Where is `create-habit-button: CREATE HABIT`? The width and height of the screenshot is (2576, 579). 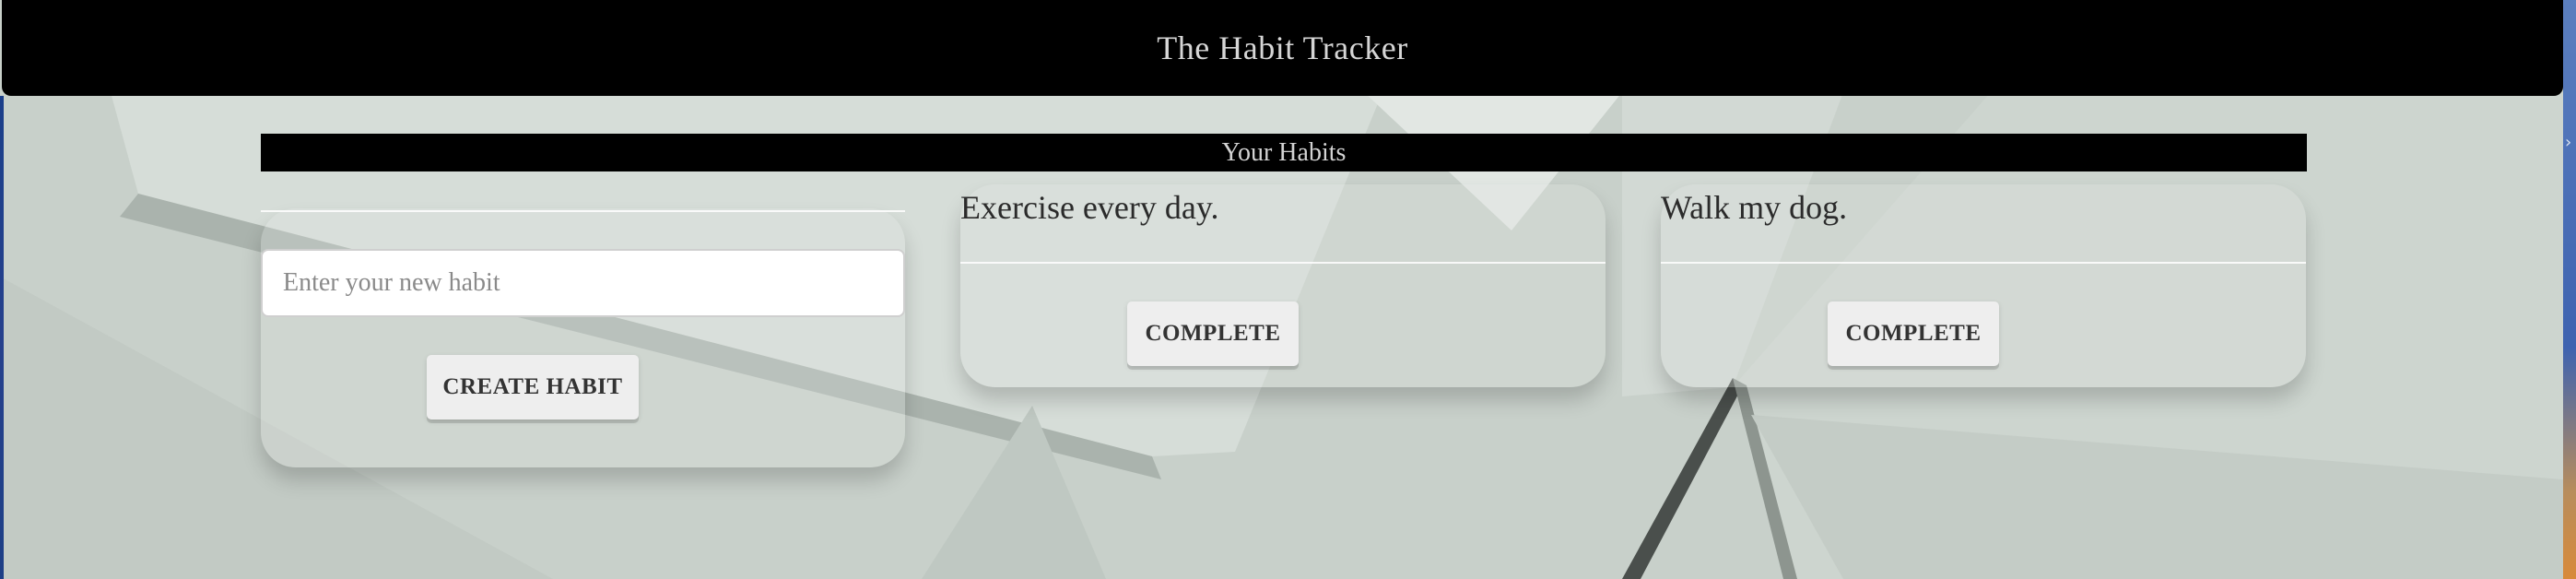
create-habit-button: CREATE HABIT is located at coordinates (533, 387).